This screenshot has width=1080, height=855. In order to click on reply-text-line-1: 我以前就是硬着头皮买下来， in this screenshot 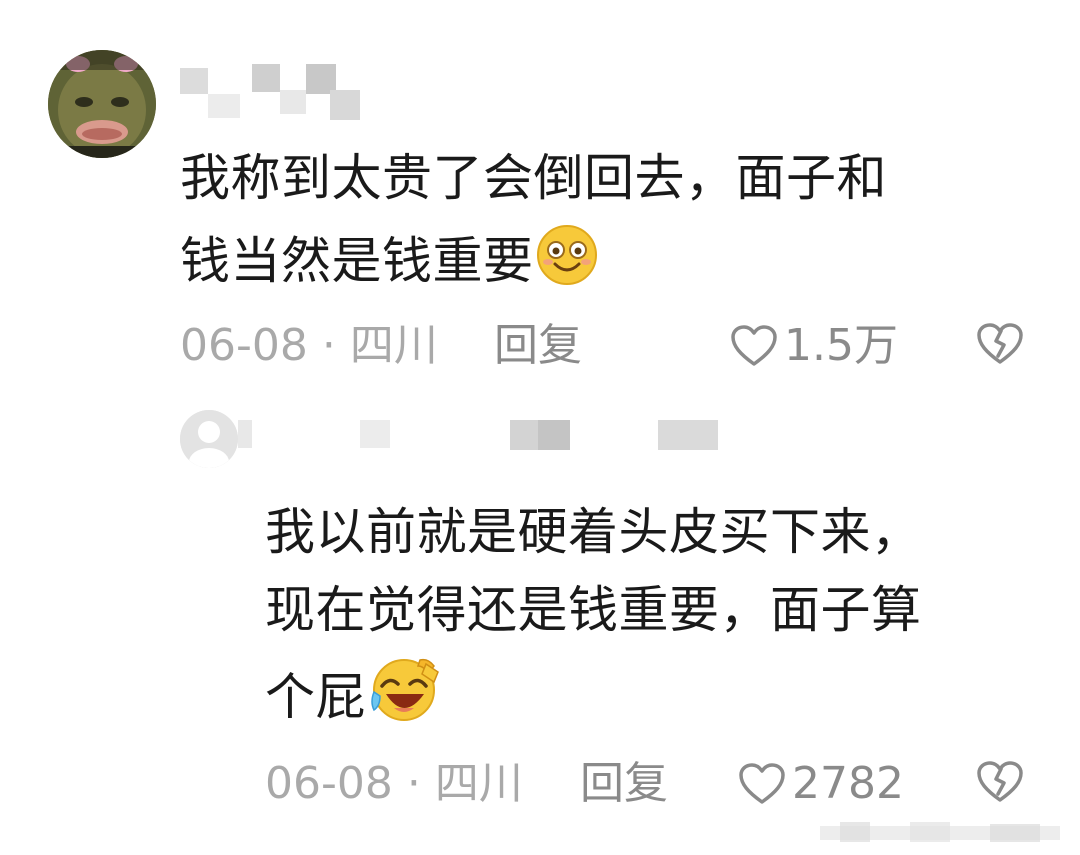, I will do `click(593, 532)`.